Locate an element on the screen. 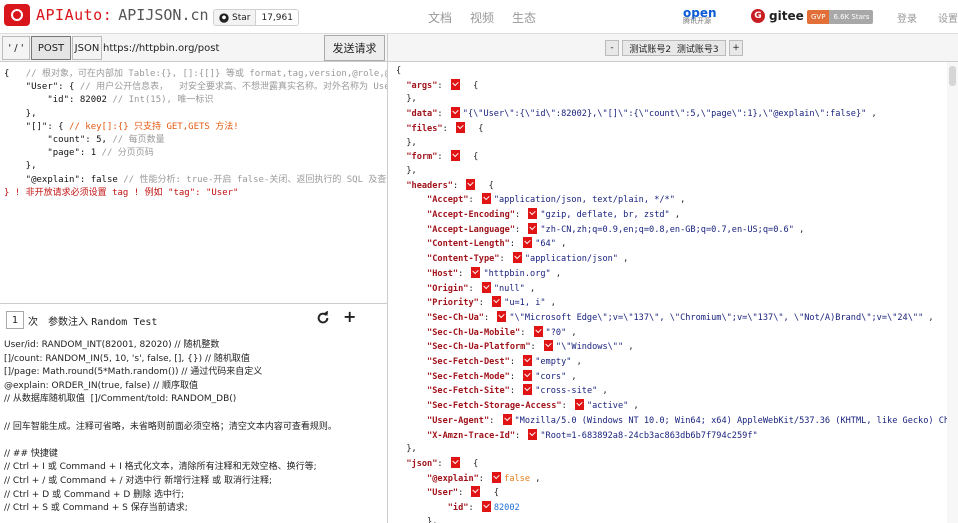 The height and width of the screenshot is (523, 958). json-value: "\"Windows\"" is located at coordinates (589, 347).